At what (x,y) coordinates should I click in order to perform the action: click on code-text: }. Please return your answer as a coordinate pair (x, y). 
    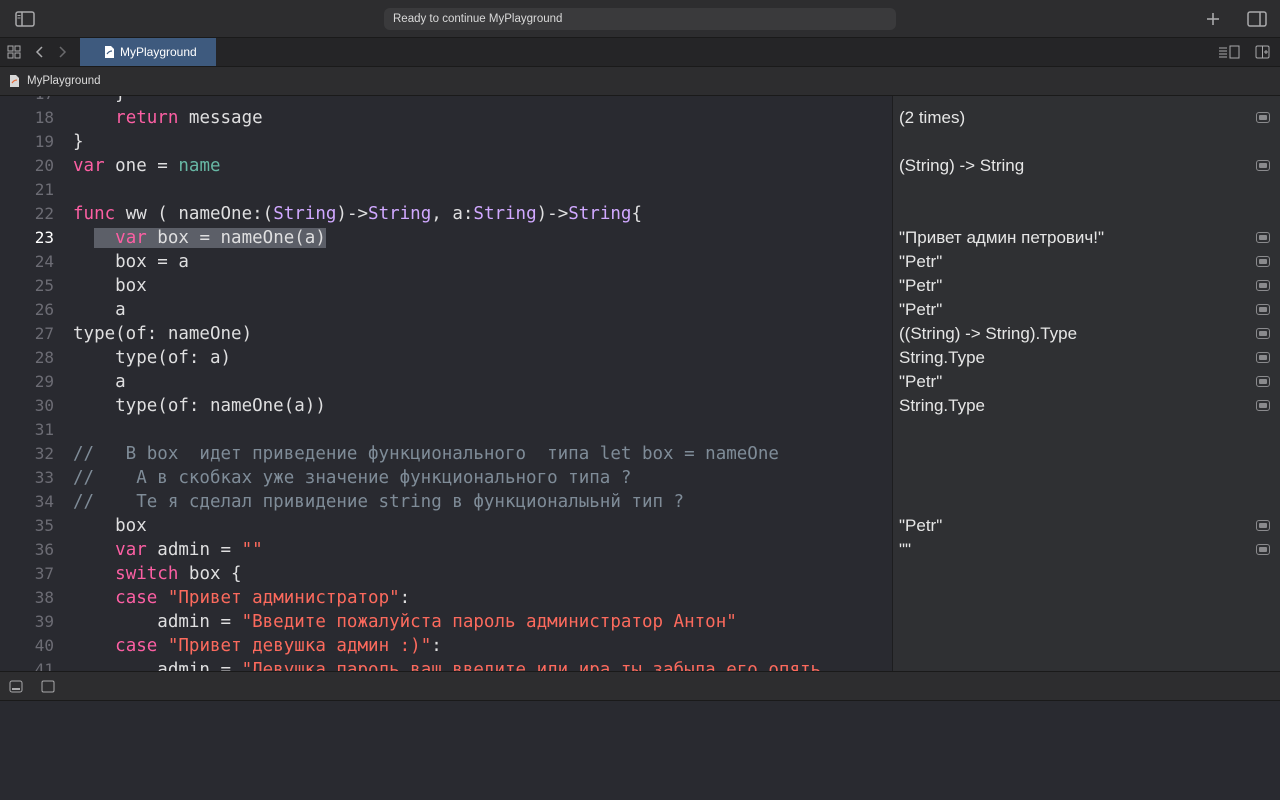
    Looking at the image, I should click on (99, 101).